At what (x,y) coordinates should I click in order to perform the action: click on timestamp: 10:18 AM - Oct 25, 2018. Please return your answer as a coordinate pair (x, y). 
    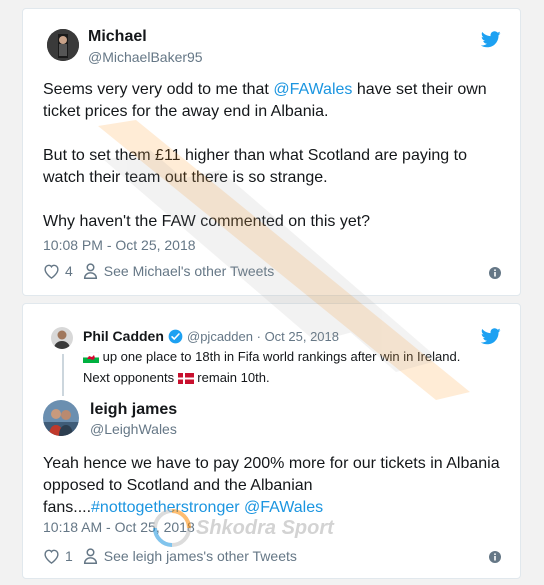
    Looking at the image, I should click on (119, 527).